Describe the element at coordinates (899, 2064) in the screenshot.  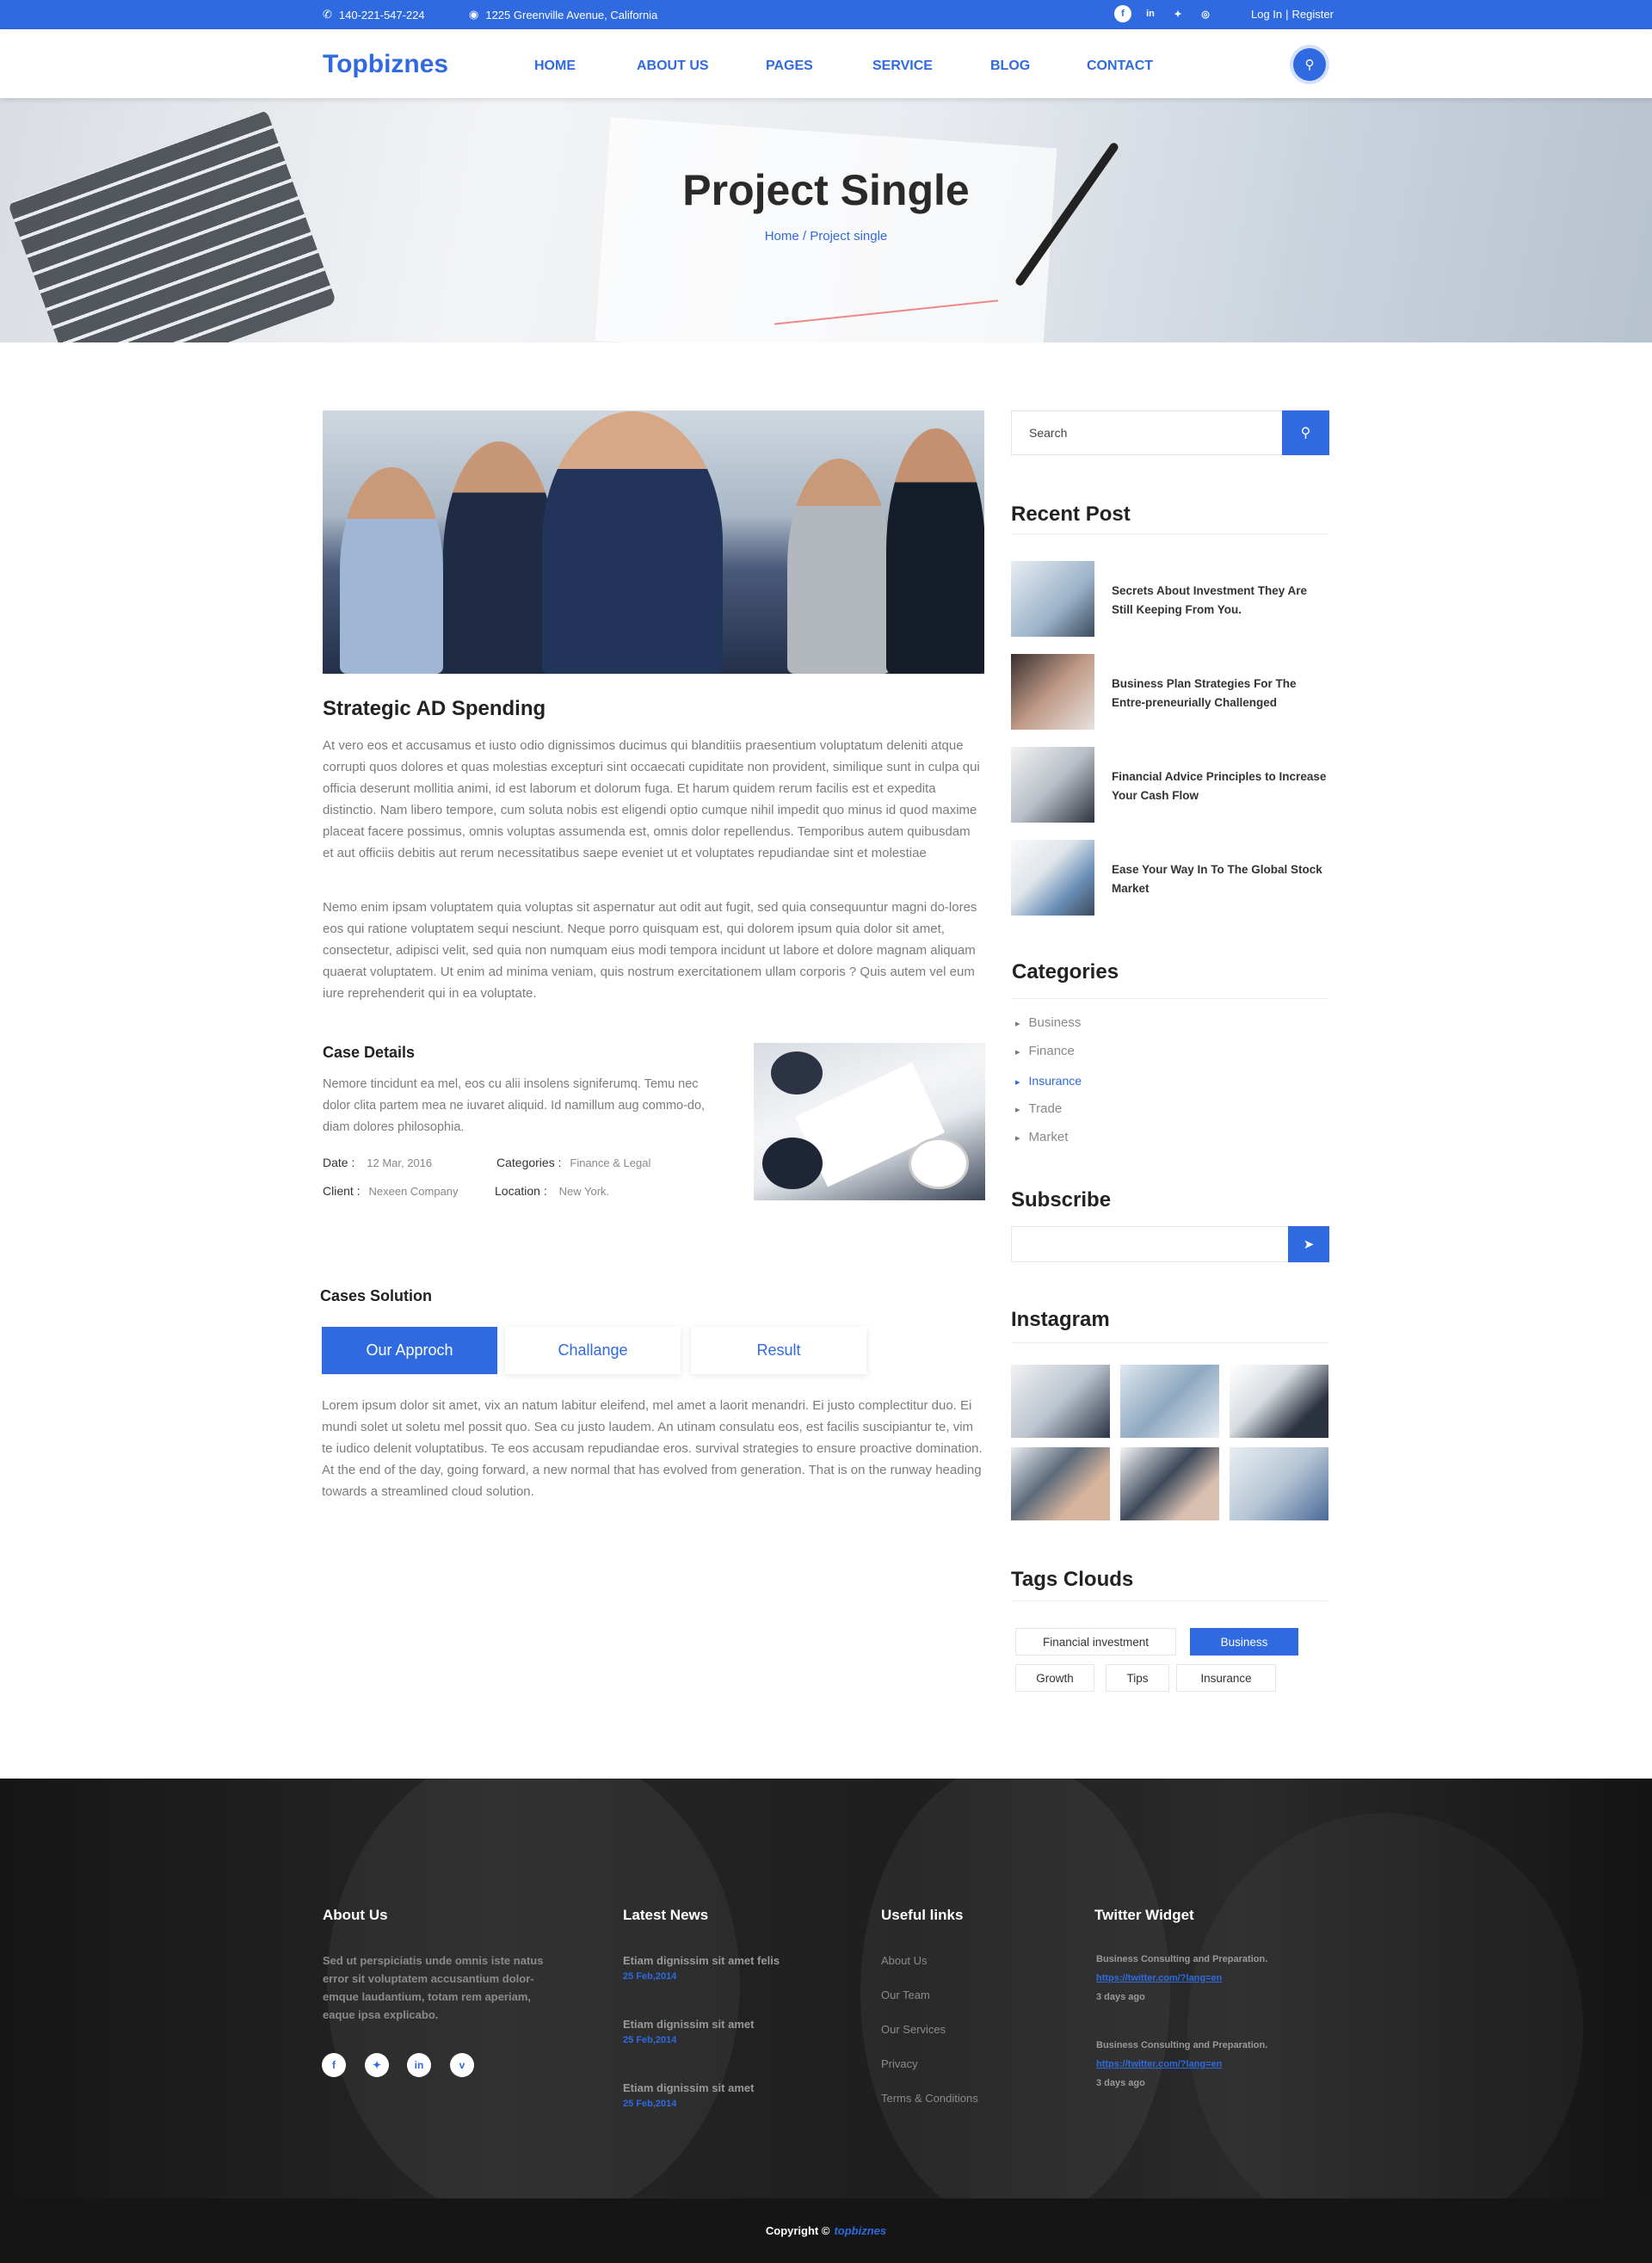
I see `footer-link-privacy: Privacy` at that location.